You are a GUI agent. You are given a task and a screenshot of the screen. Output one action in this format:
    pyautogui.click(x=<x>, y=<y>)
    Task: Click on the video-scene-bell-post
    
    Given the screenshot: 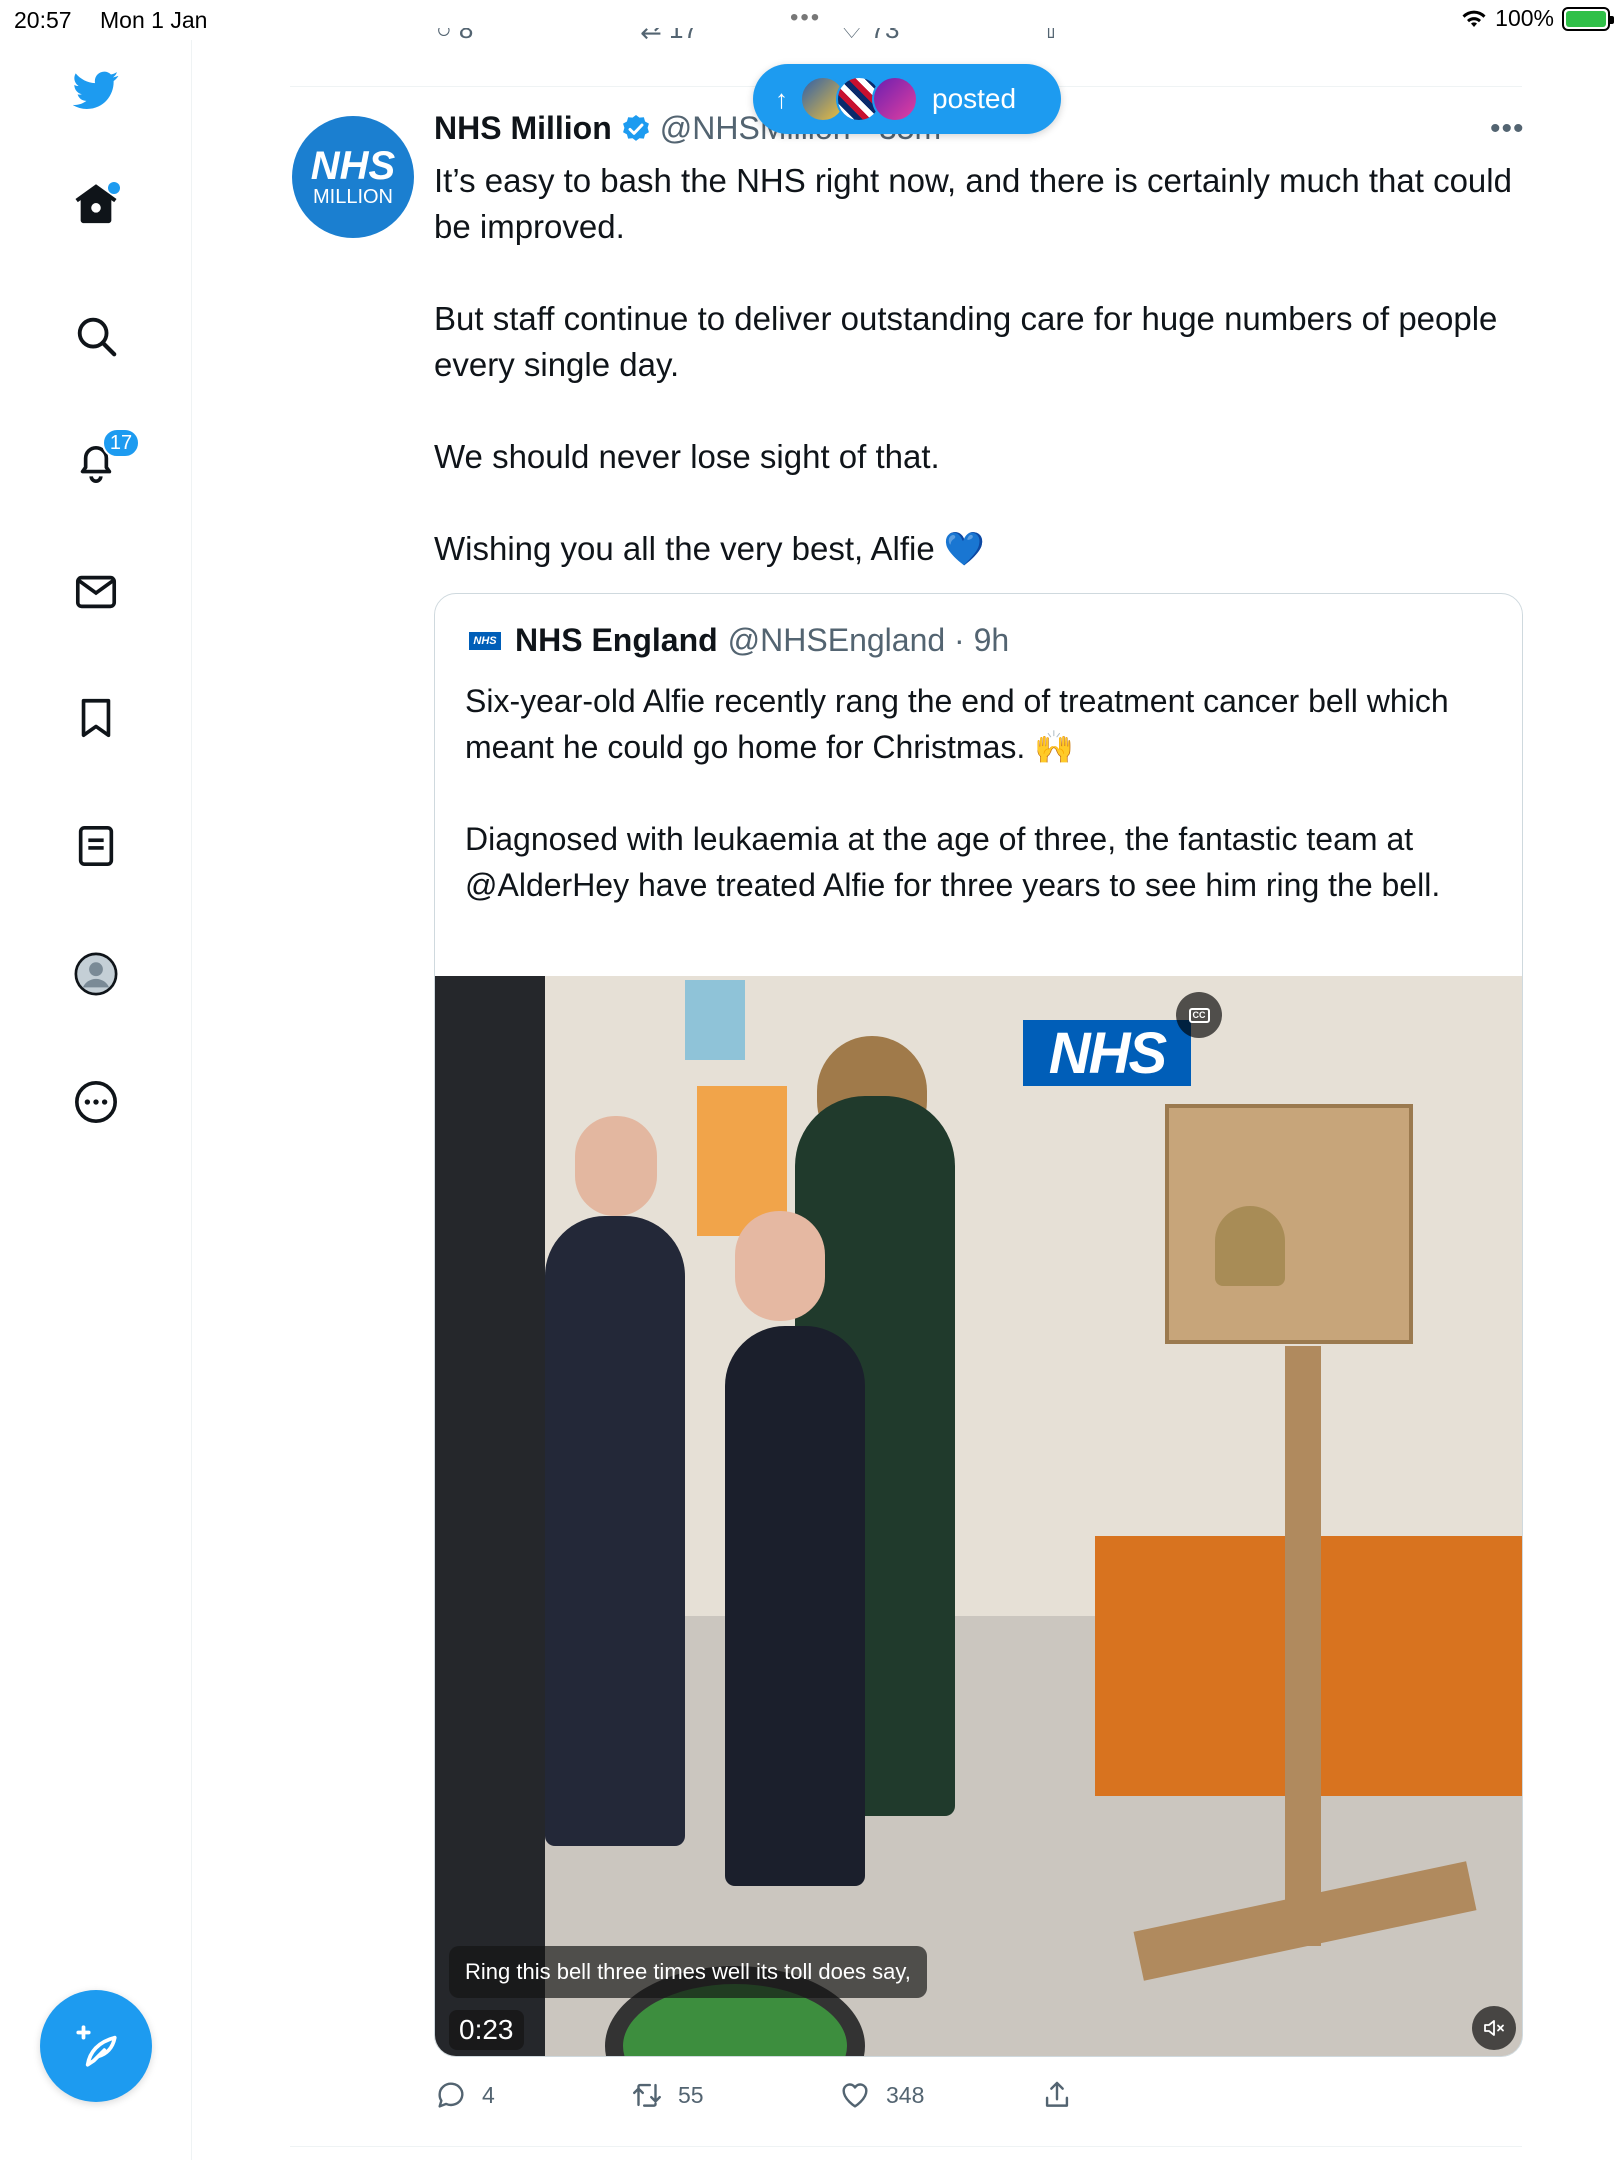 What is the action you would take?
    pyautogui.click(x=1303, y=1646)
    